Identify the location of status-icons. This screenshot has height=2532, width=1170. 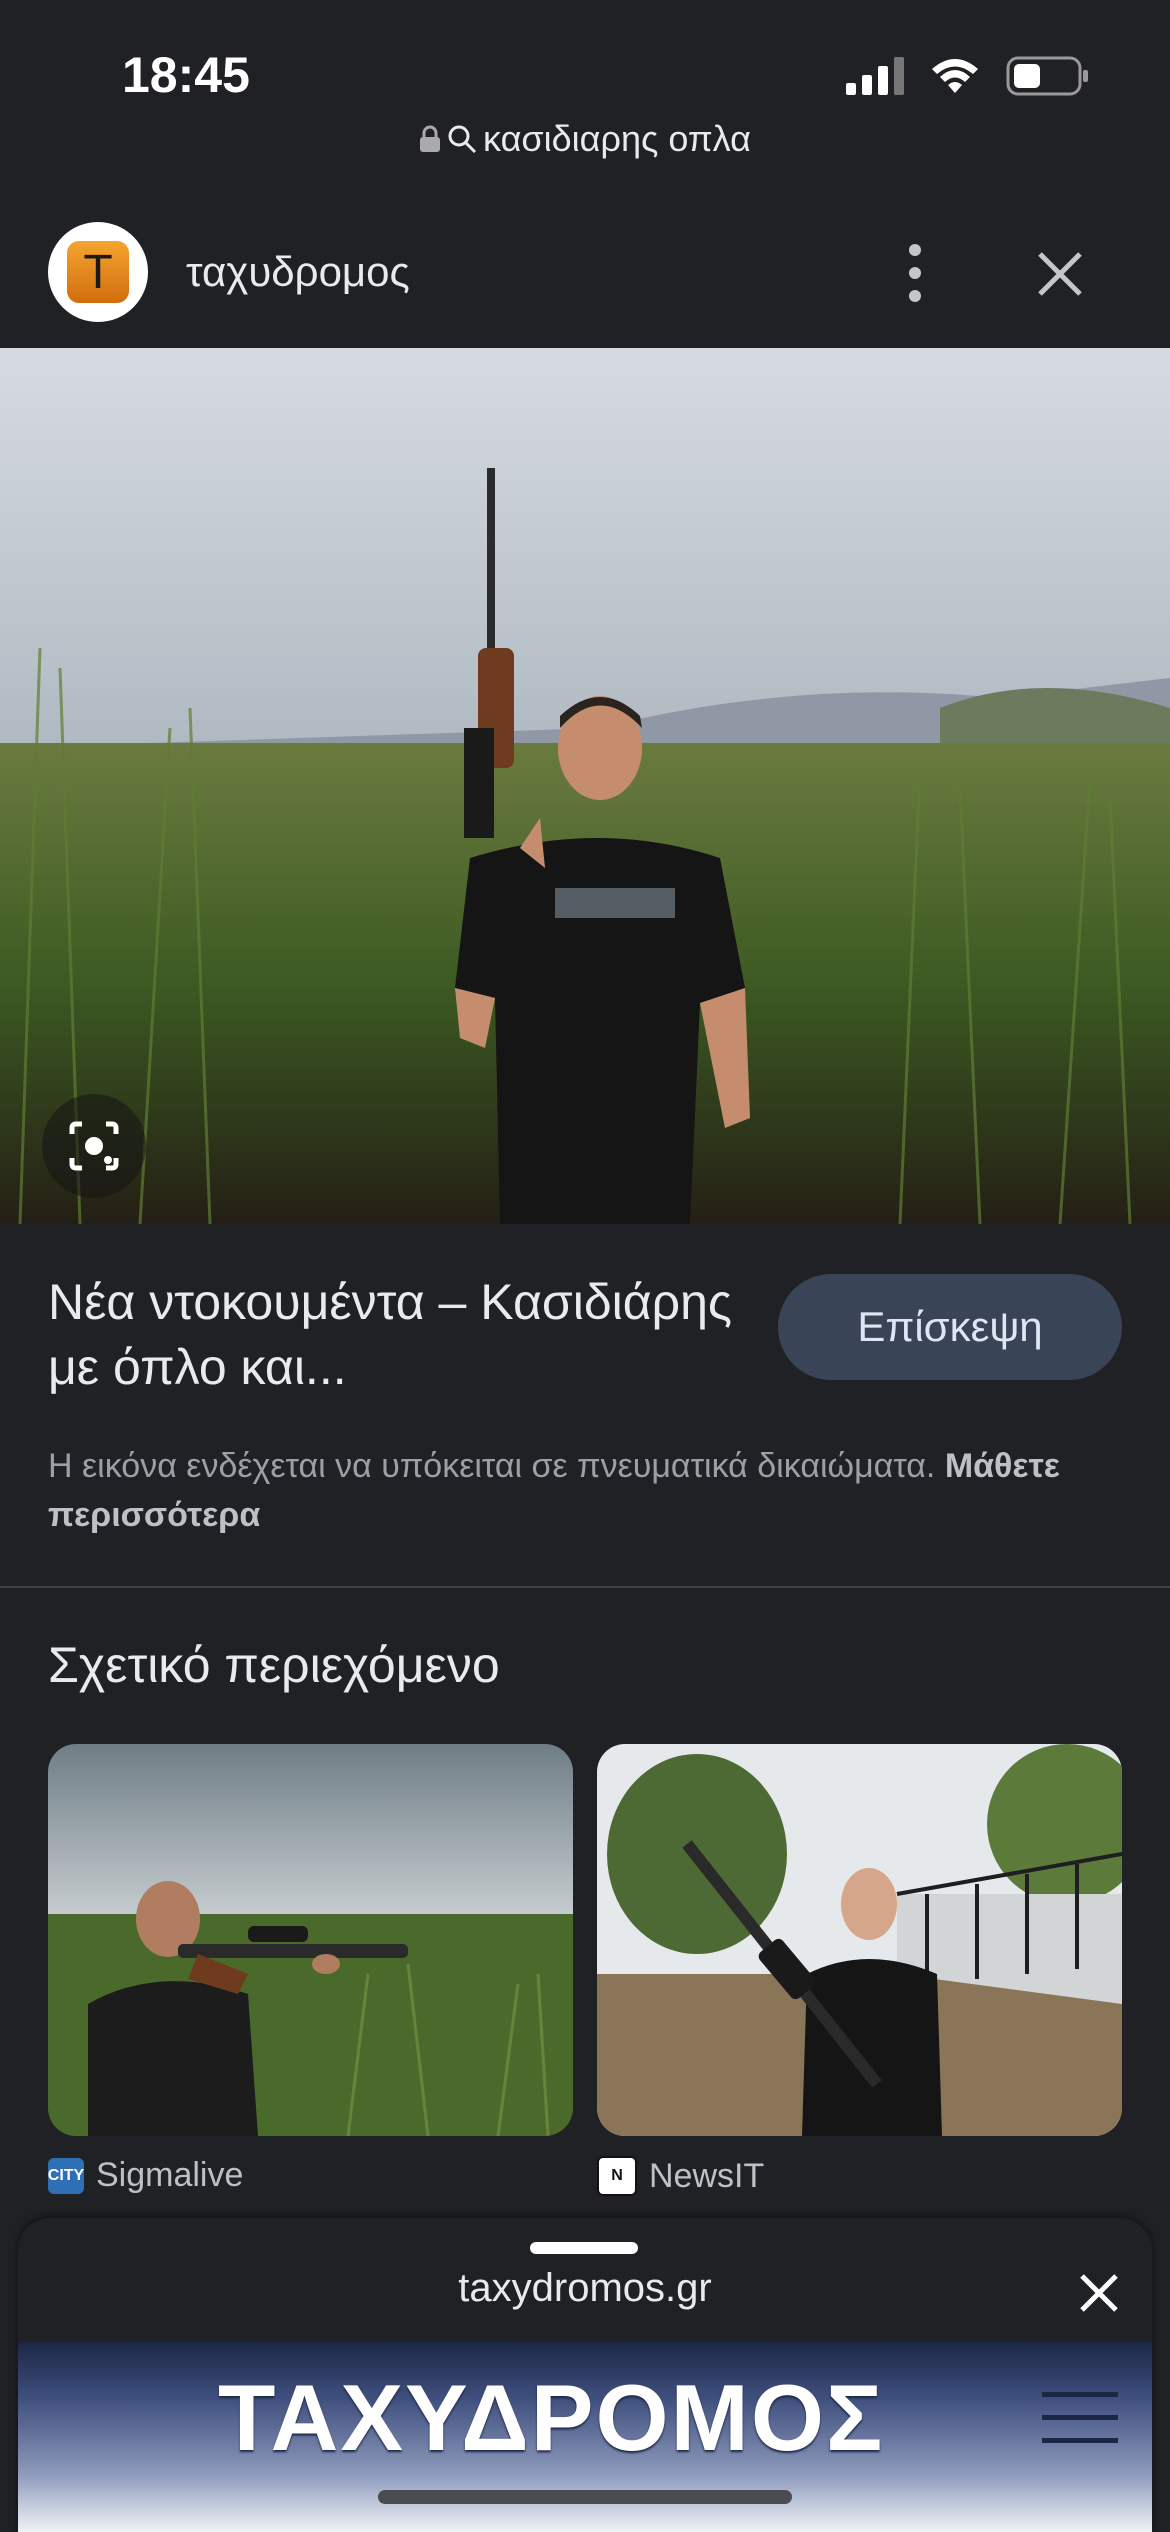
(968, 76).